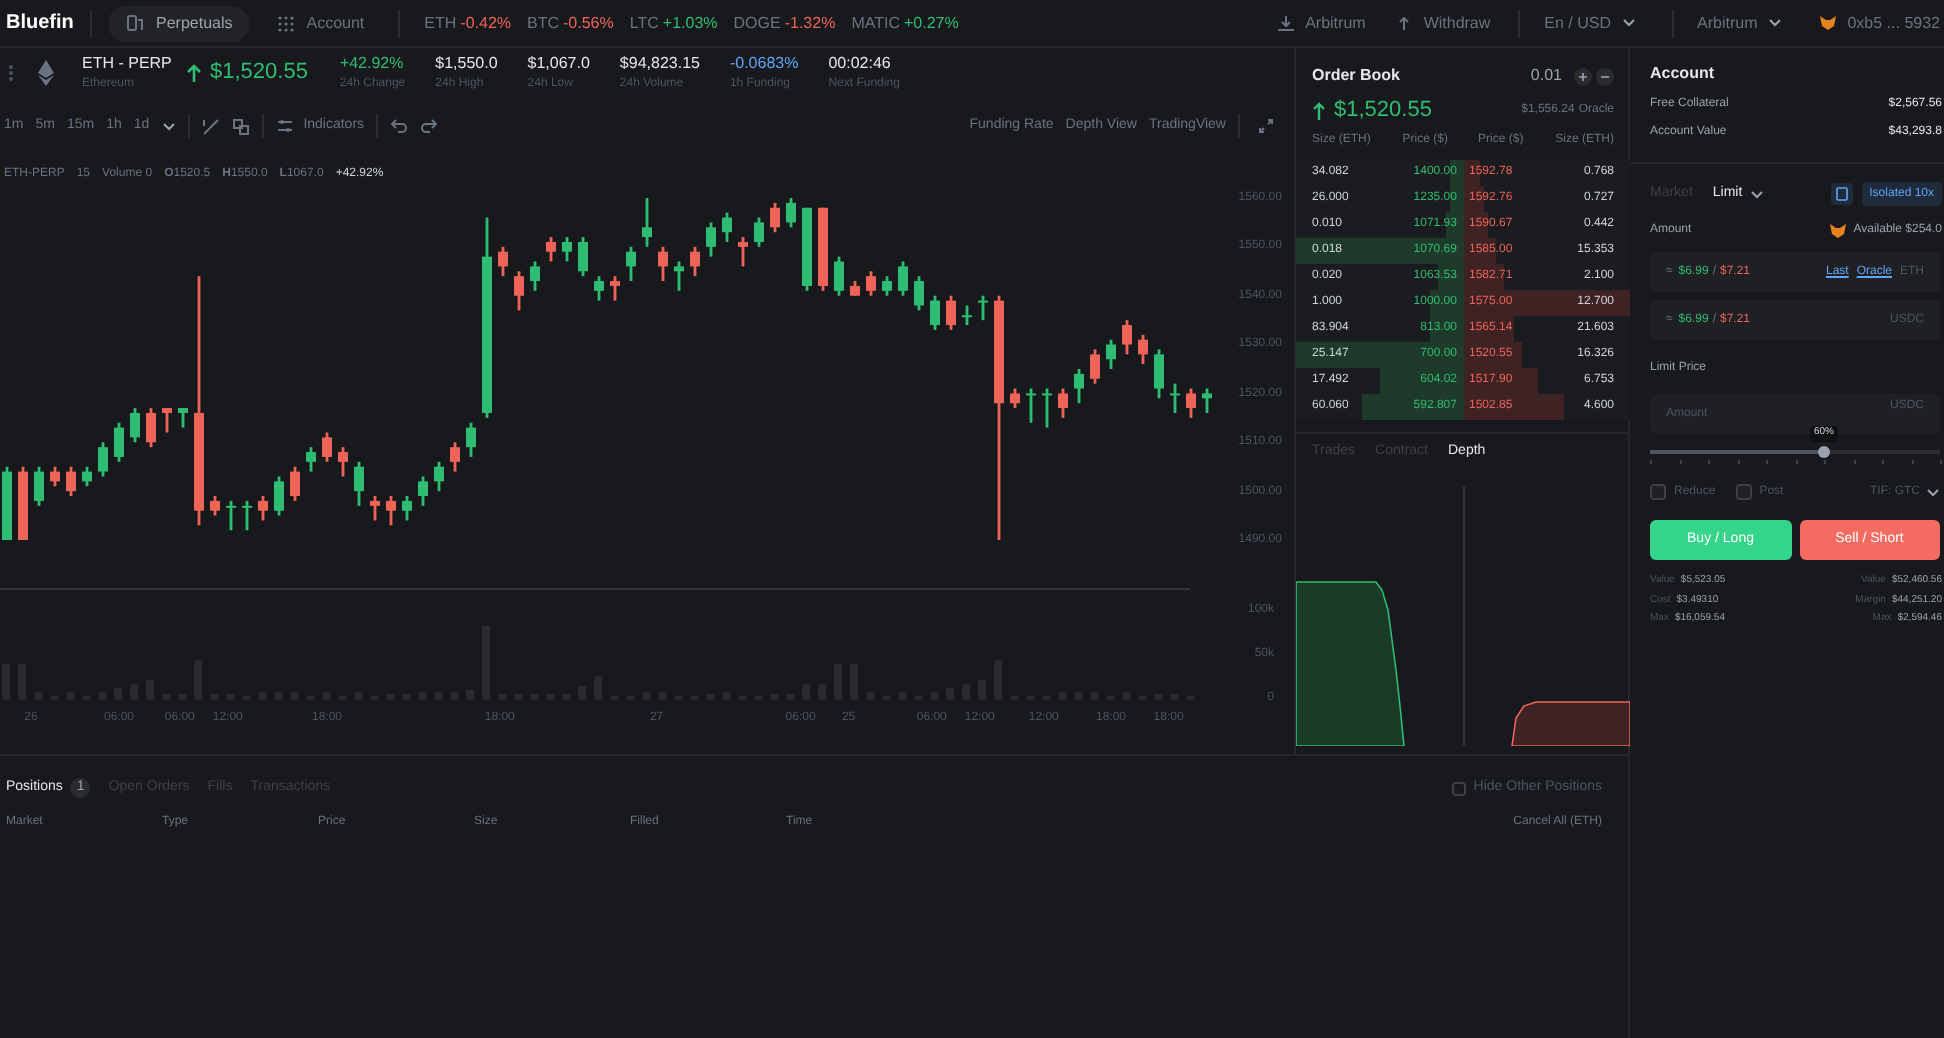 Image resolution: width=1944 pixels, height=1038 pixels. What do you see at coordinates (1739, 23) in the screenshot?
I see `network-dropdown: Arbitrum` at bounding box center [1739, 23].